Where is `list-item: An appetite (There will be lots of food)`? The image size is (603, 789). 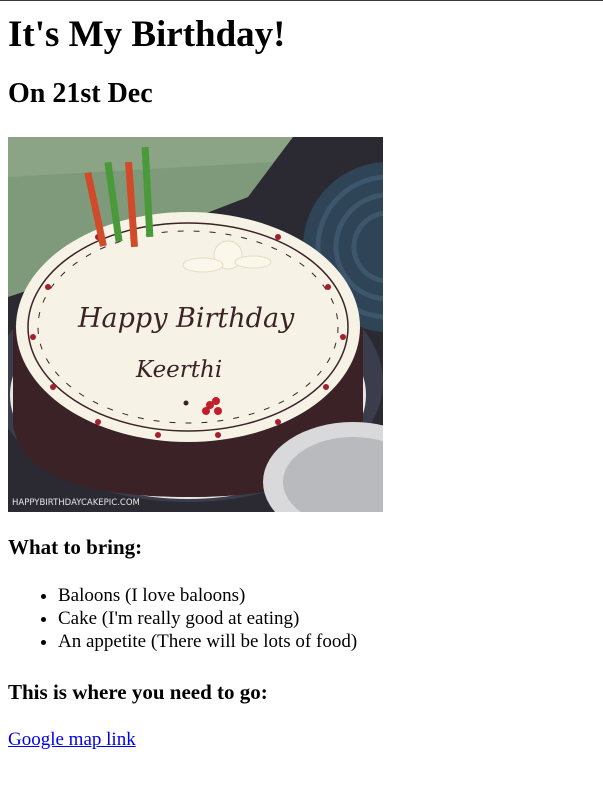 list-item: An appetite (There will be lots of food) is located at coordinates (326, 641).